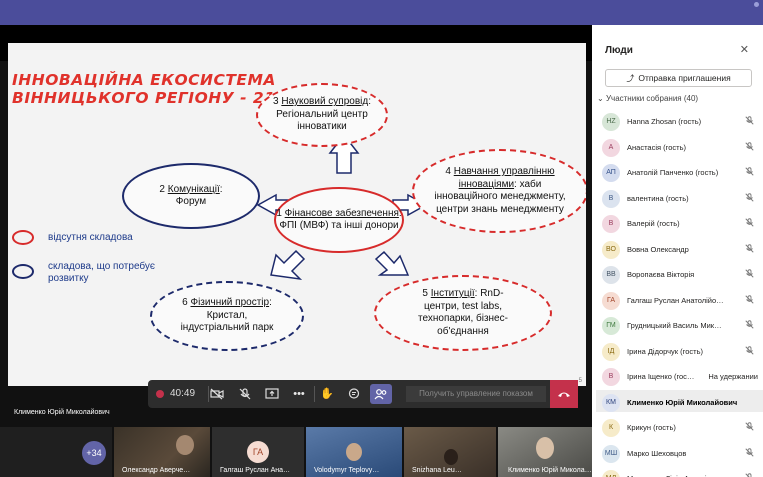  What do you see at coordinates (680, 452) in the screenshot?
I see `participant-row: МШ Марко Шеховцов` at bounding box center [680, 452].